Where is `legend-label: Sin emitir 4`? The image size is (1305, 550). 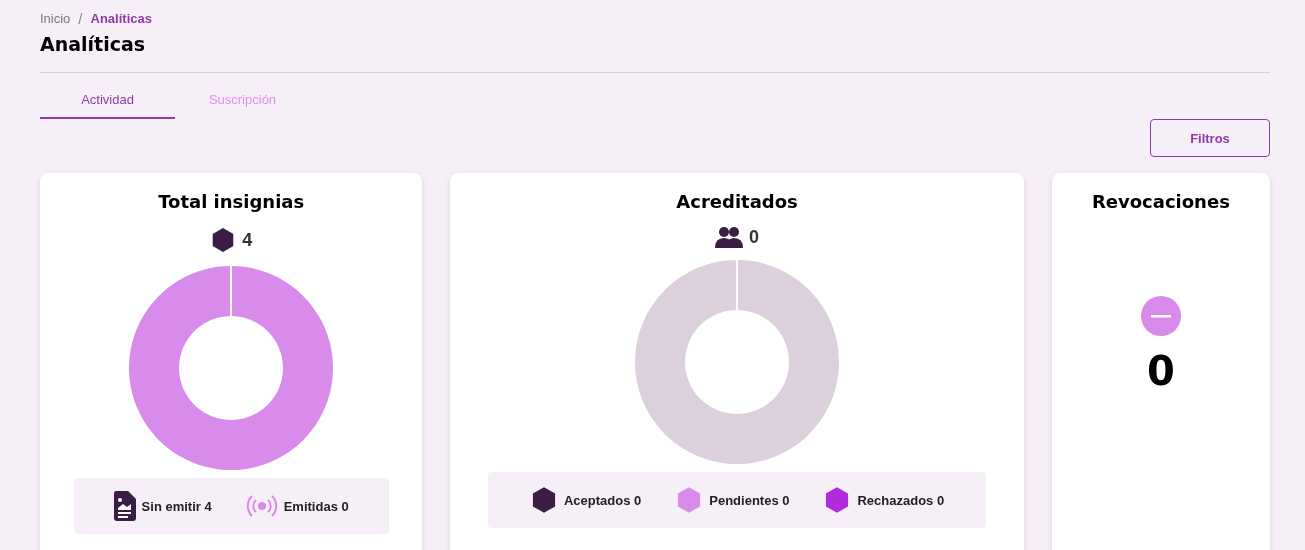
legend-label: Sin emitir 4 is located at coordinates (176, 506).